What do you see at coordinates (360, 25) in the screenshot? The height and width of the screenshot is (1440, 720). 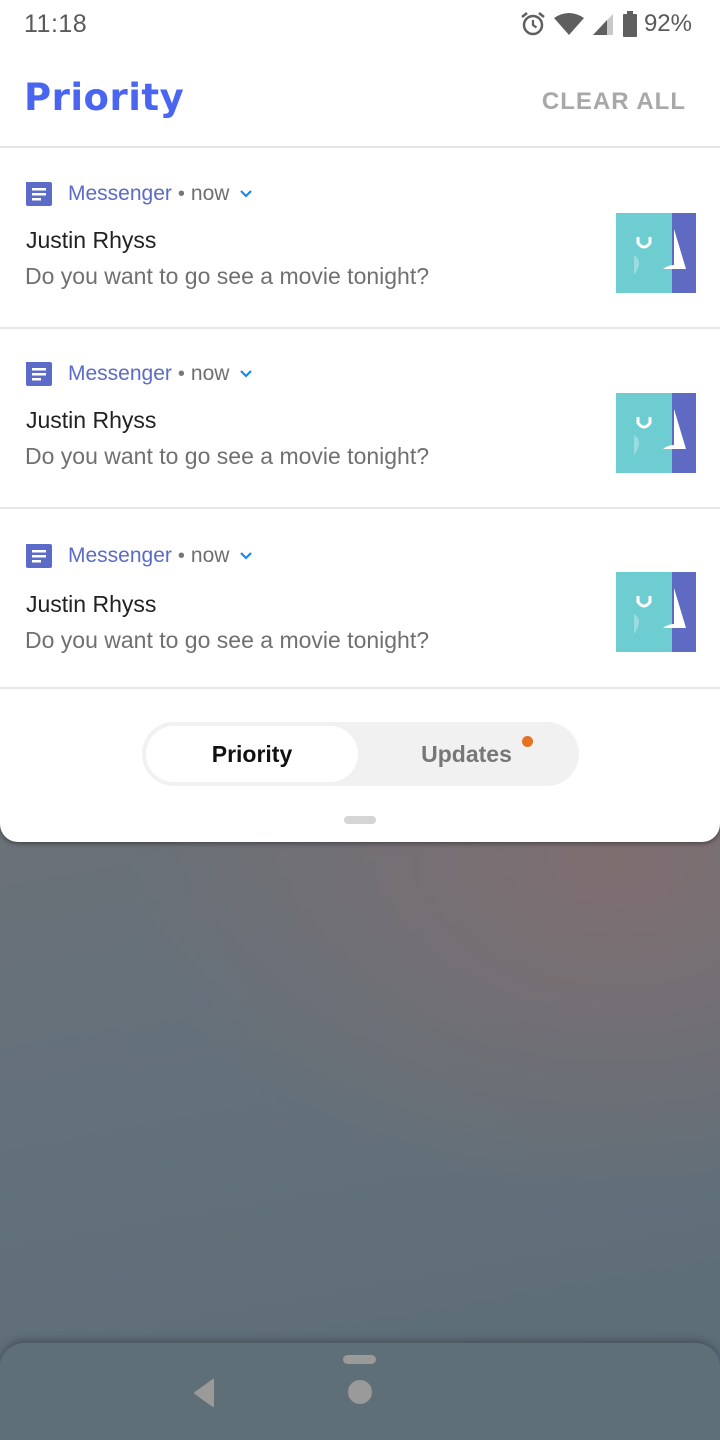 I see `status-bar: 11:18 92%` at bounding box center [360, 25].